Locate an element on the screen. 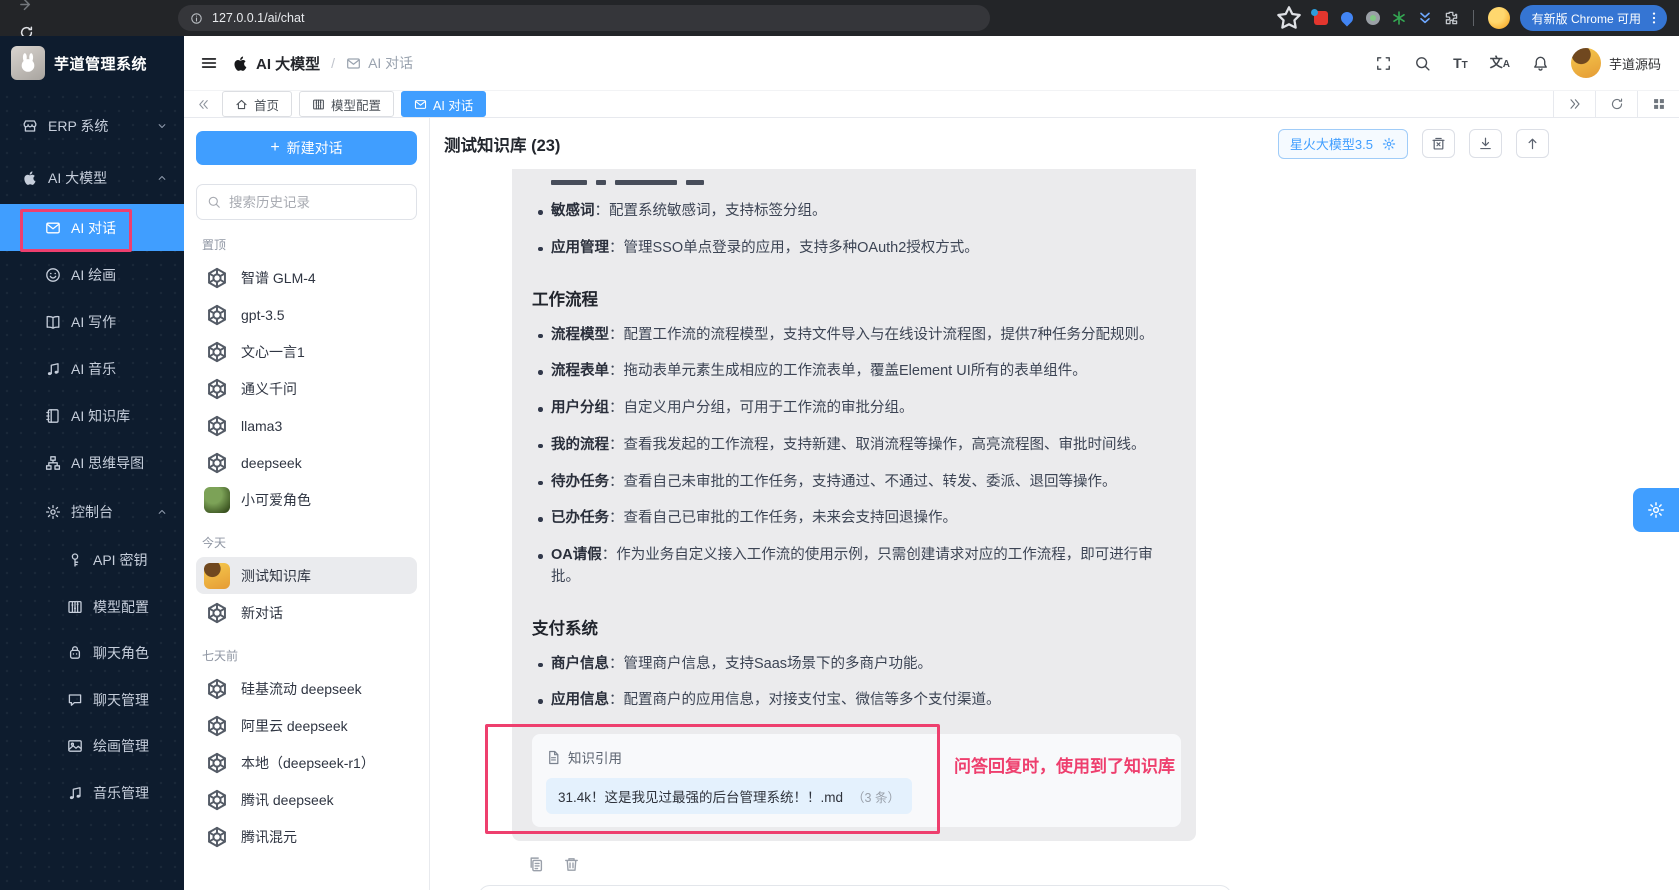 The image size is (1679, 890). sidebar-item-chat-role: 聊天角色 is located at coordinates (92, 653).